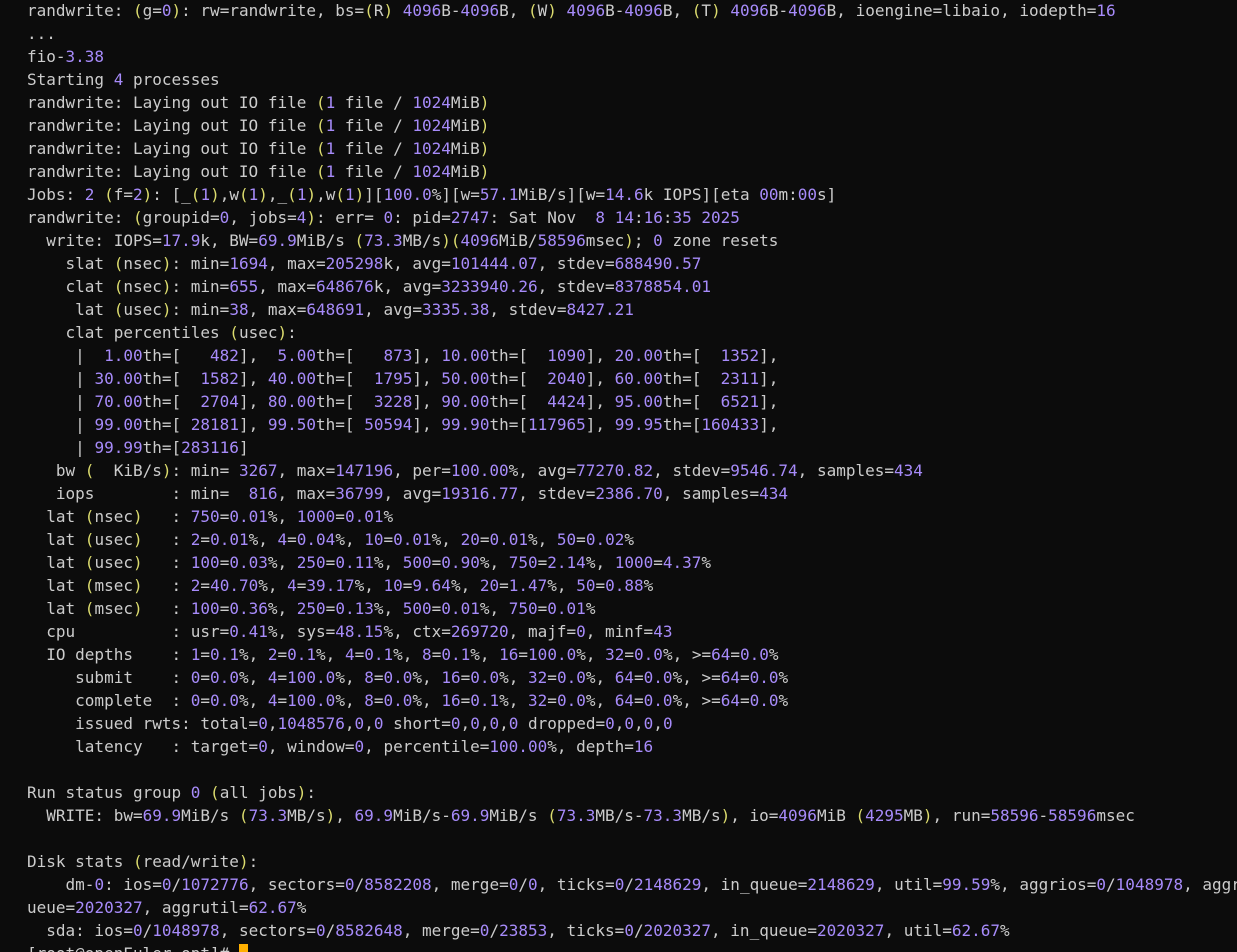  What do you see at coordinates (167, 907) in the screenshot?
I see `terminal-line: ueue=2020327, aggrutil=62.67%` at bounding box center [167, 907].